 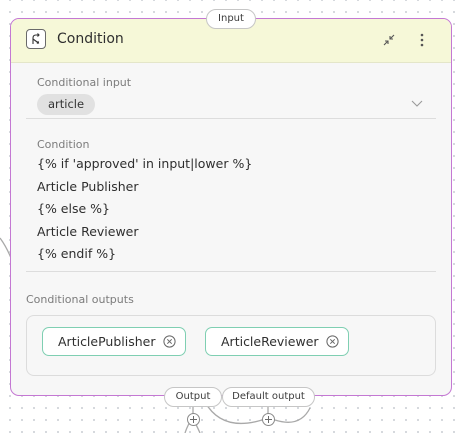 I want to click on conditional-input-label: Conditional input, so click(x=84, y=82).